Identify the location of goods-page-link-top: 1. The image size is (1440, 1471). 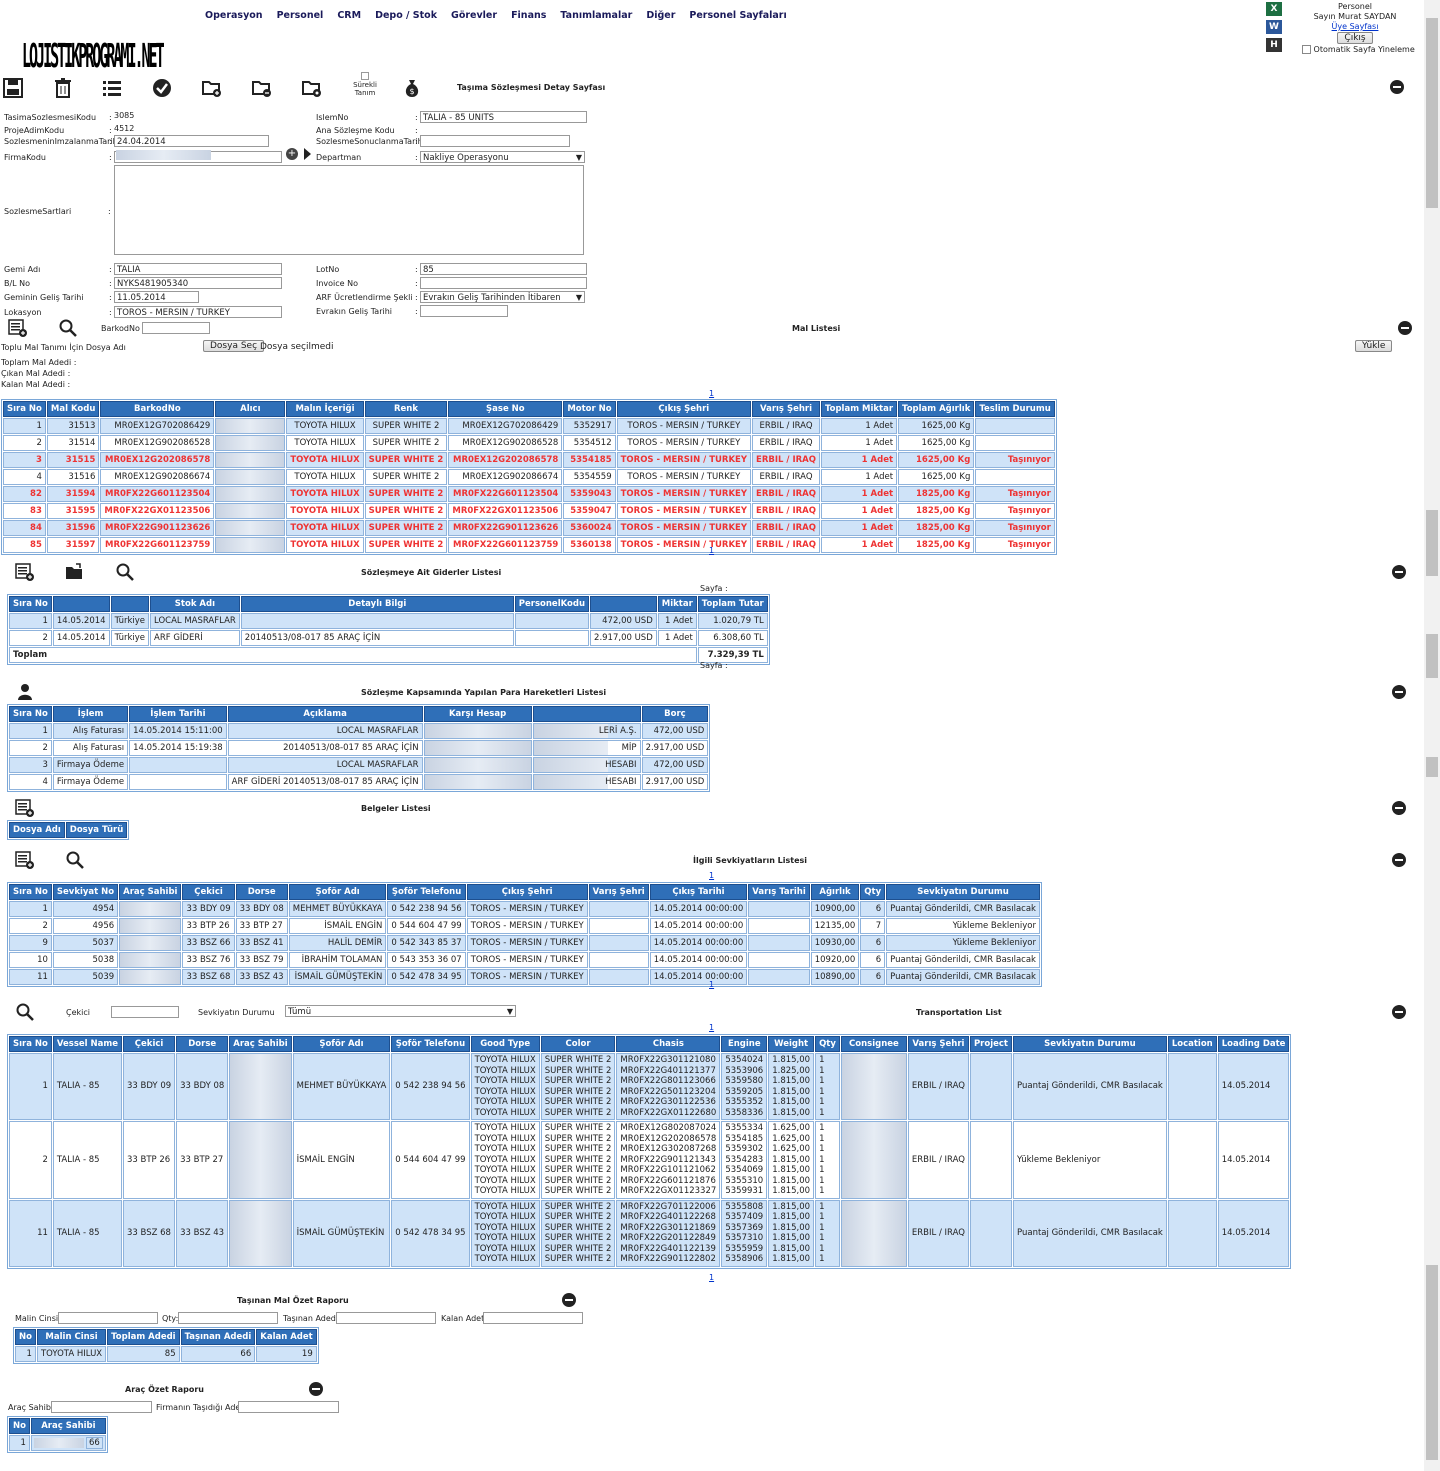
(711, 393).